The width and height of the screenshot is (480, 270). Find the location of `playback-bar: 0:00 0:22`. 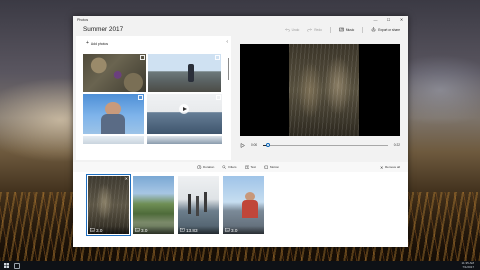

playback-bar: 0:00 0:22 is located at coordinates (320, 145).